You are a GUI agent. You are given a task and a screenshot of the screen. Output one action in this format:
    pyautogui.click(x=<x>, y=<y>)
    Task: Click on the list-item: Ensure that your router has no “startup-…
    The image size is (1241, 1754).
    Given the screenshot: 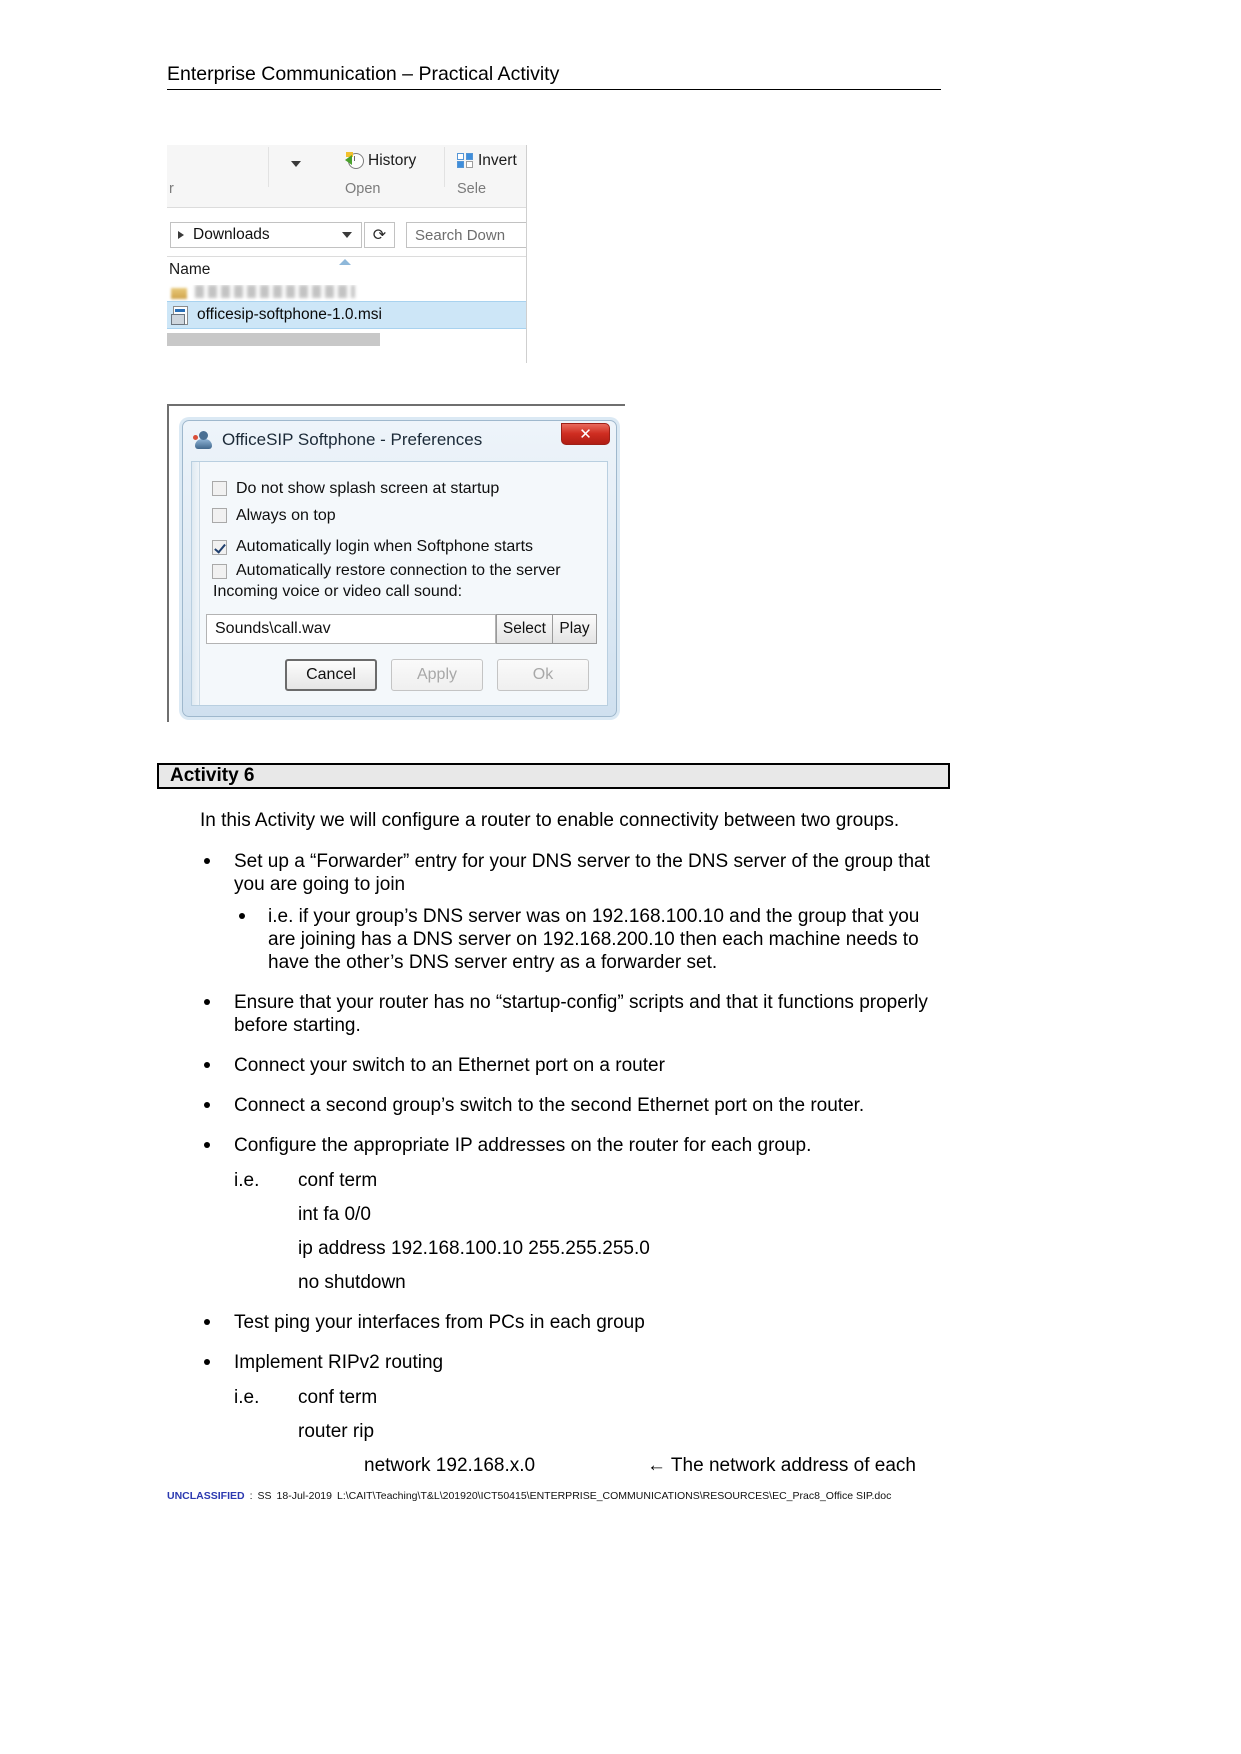 What is the action you would take?
    pyautogui.click(x=572, y=1014)
    